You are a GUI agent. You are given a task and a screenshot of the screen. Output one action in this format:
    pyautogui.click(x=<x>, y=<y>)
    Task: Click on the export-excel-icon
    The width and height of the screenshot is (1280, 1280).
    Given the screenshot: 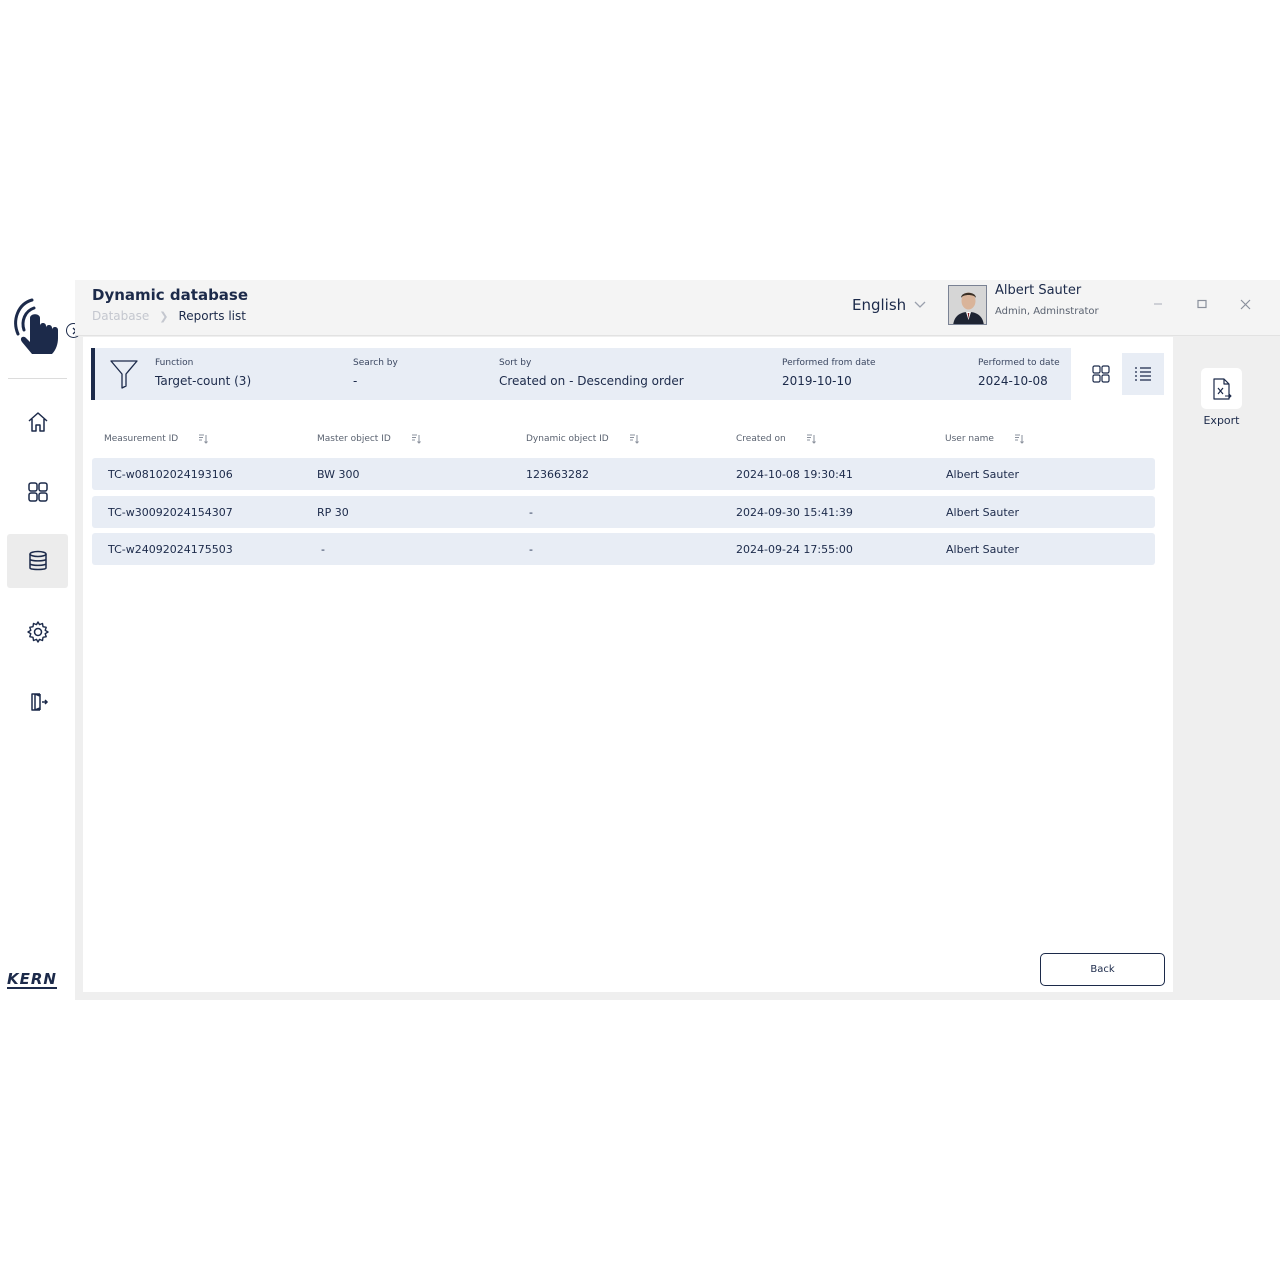 What is the action you would take?
    pyautogui.click(x=1222, y=388)
    